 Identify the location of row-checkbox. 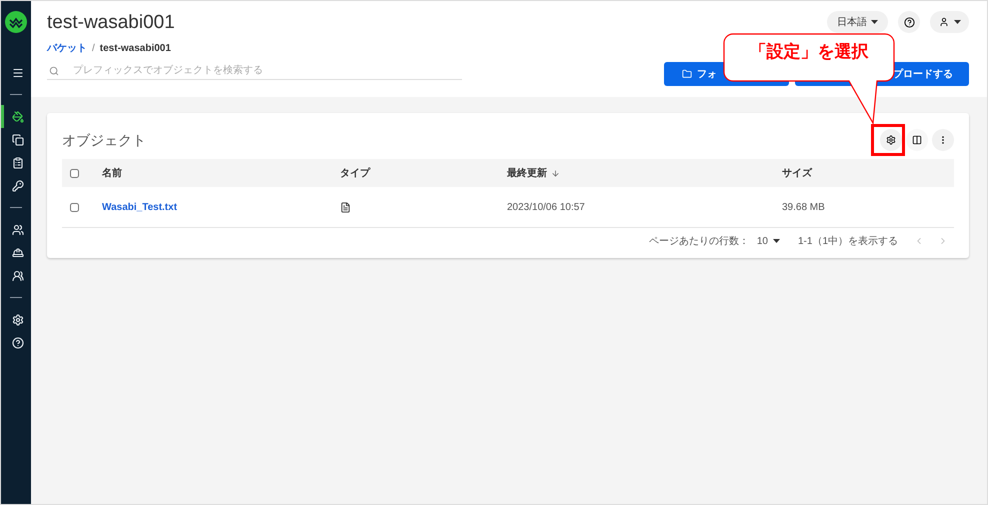
(74, 207).